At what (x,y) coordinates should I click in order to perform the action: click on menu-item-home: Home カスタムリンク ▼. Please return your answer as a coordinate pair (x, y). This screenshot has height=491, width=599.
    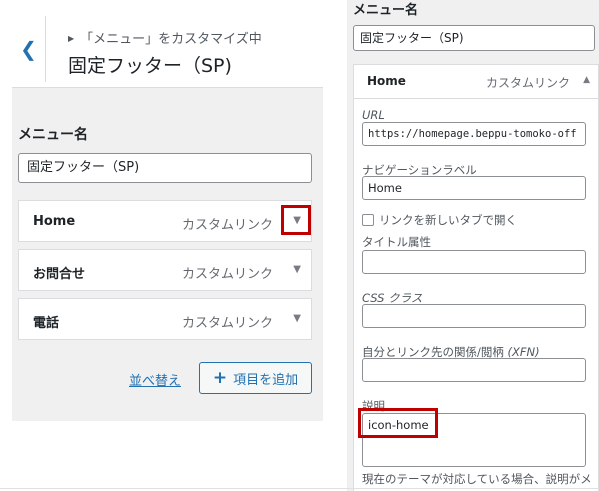
    Looking at the image, I should click on (165, 221).